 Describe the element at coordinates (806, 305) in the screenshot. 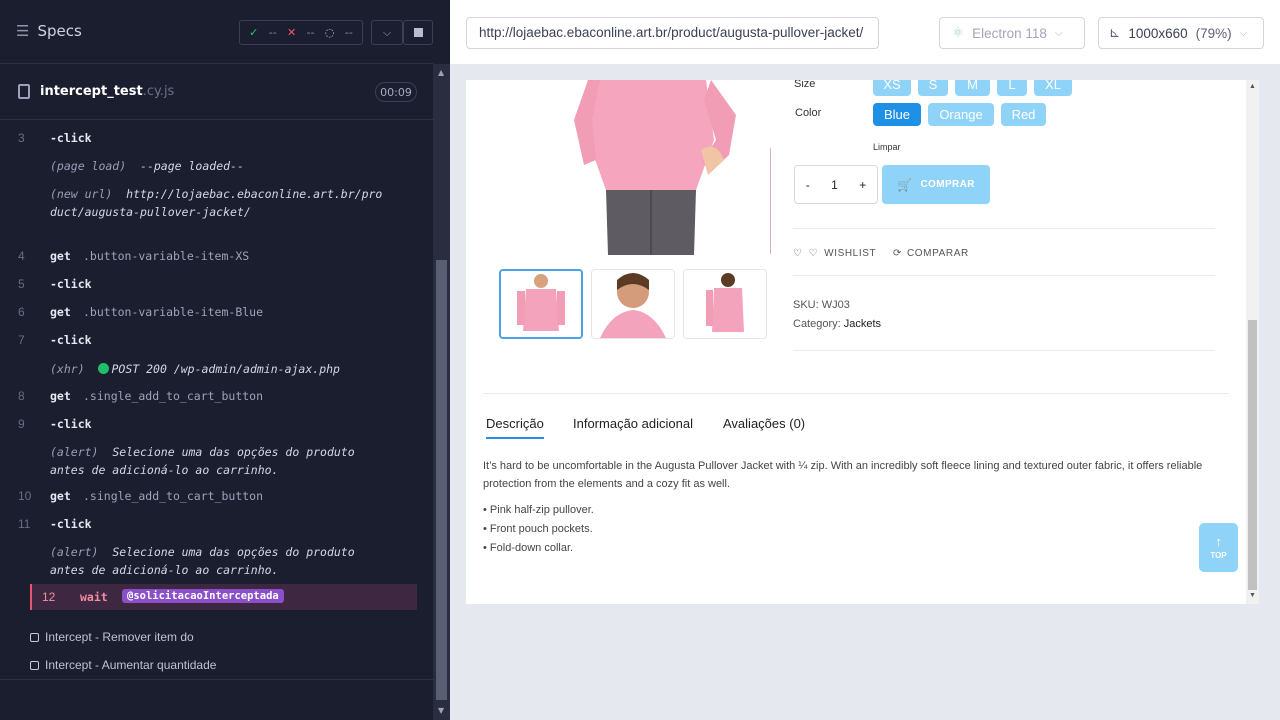

I see `sku-label: SKU:` at that location.